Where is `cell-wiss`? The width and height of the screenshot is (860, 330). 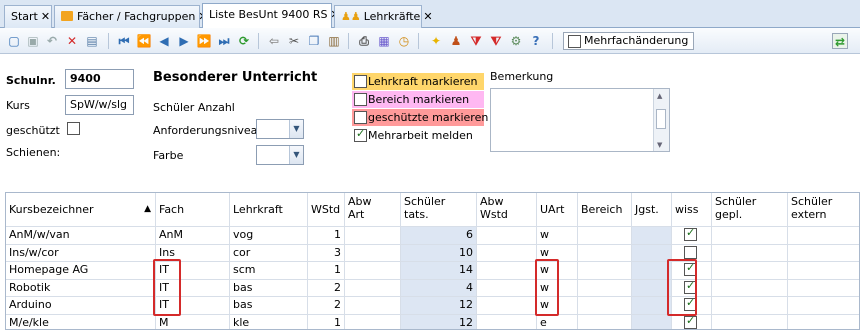 cell-wiss is located at coordinates (692, 235).